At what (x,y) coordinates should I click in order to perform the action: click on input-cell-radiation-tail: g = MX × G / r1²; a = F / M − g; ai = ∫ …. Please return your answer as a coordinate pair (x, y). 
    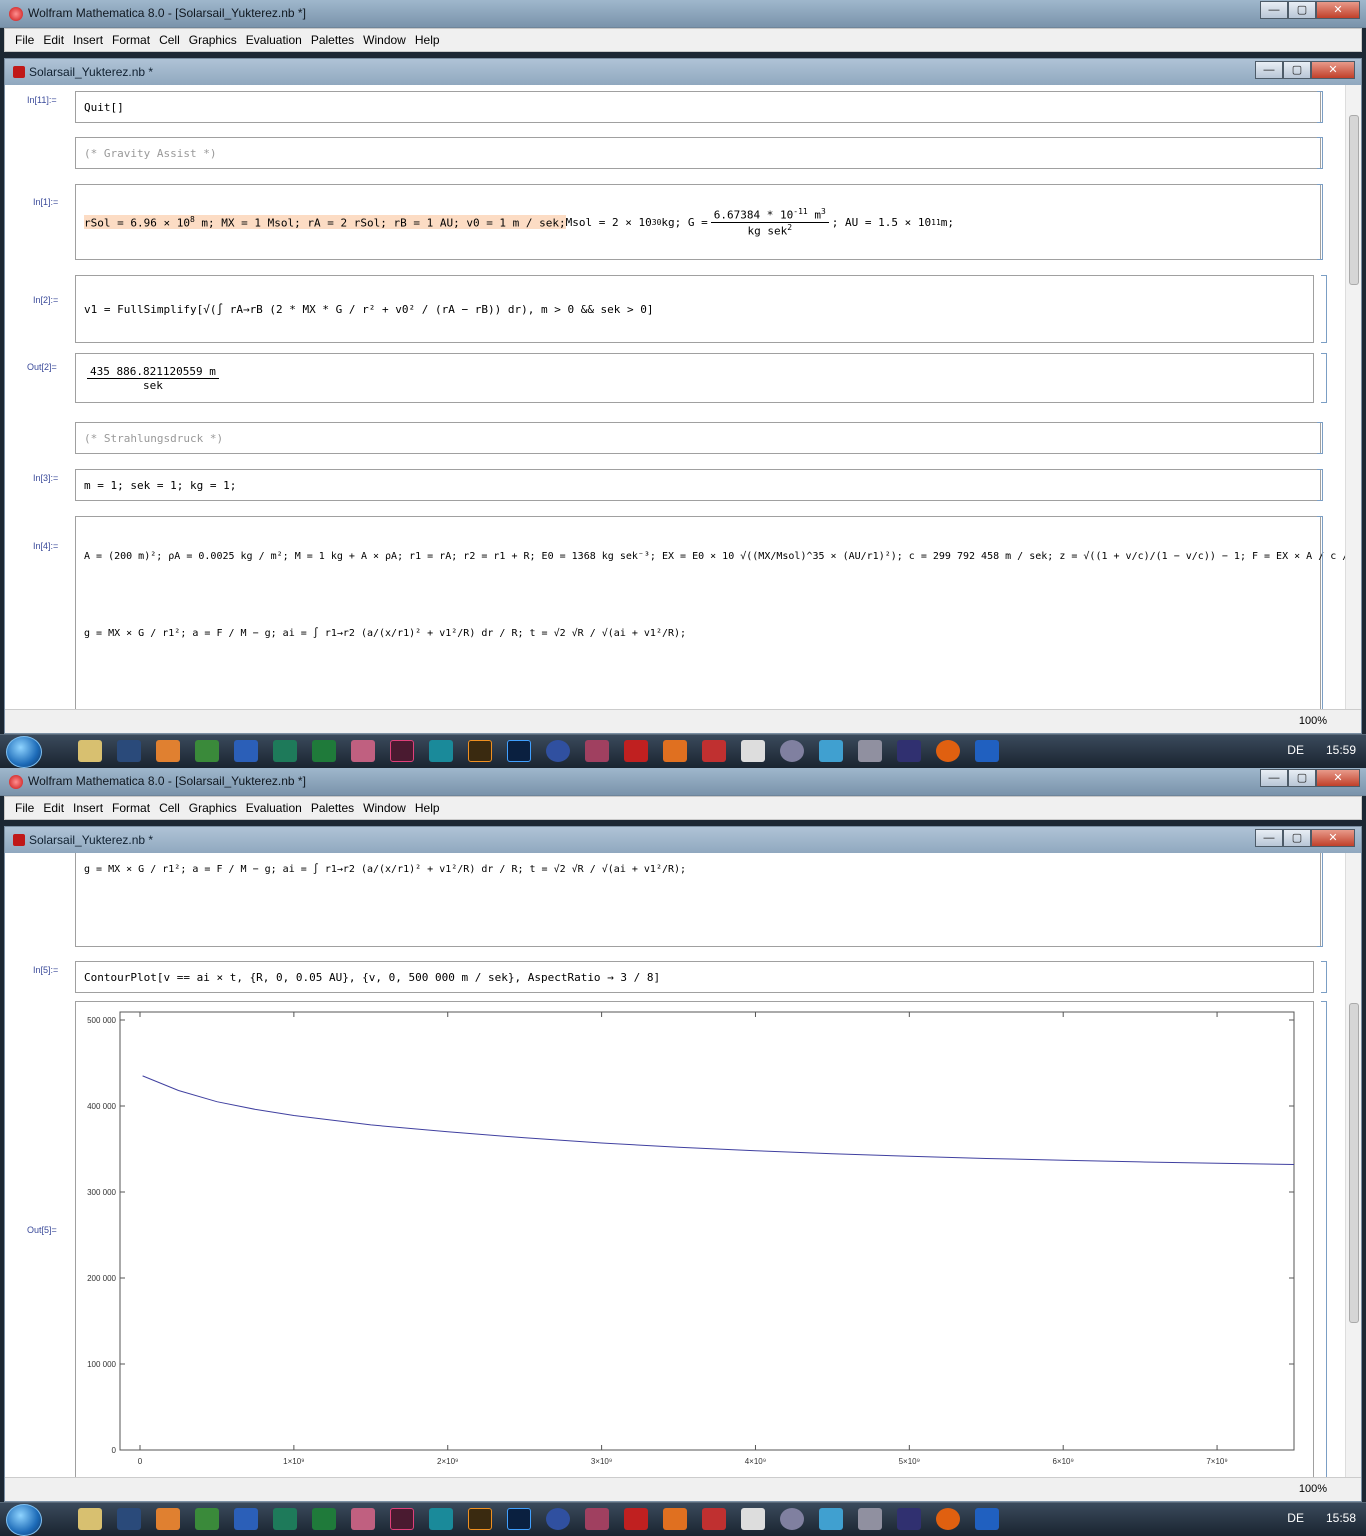
    Looking at the image, I should click on (698, 900).